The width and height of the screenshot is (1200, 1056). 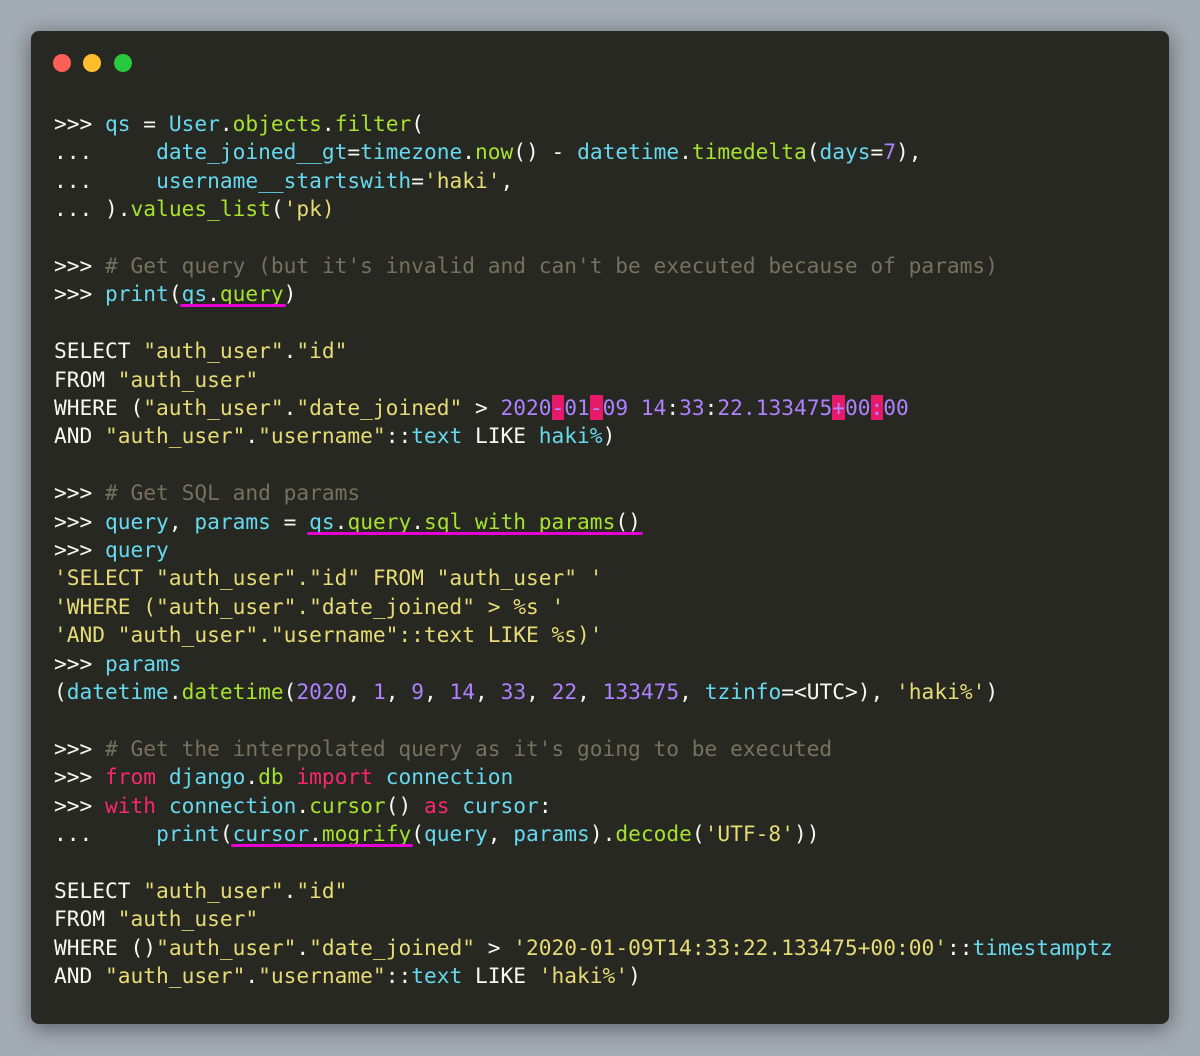 What do you see at coordinates (271, 833) in the screenshot?
I see `code-token: cursor` at bounding box center [271, 833].